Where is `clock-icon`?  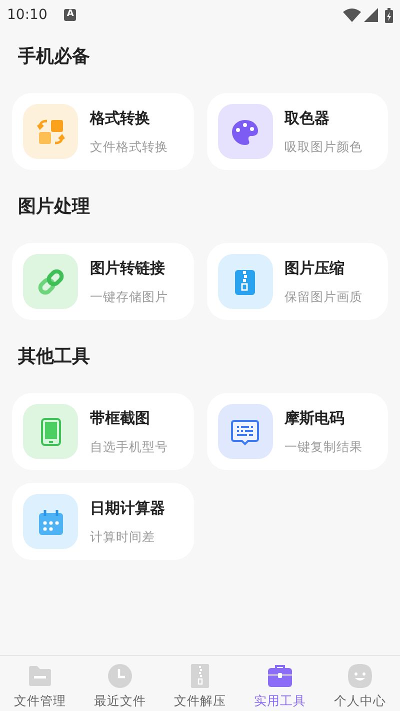
clock-icon is located at coordinates (120, 676).